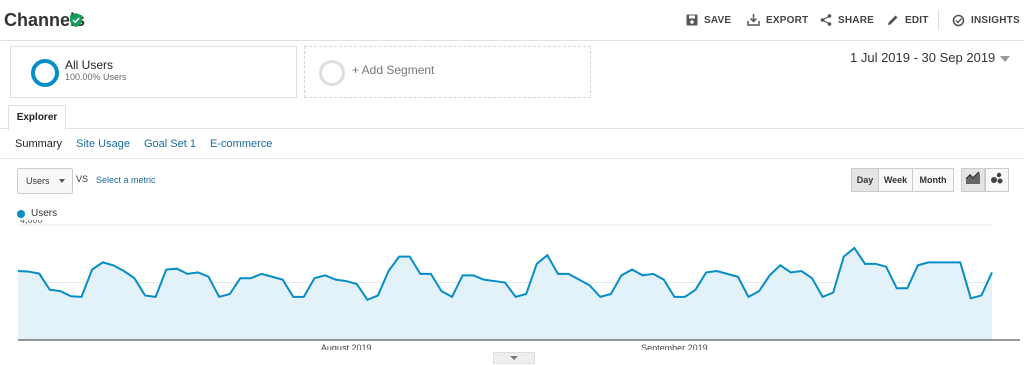 The width and height of the screenshot is (1024, 365). Describe the element at coordinates (89, 65) in the screenshot. I see `segment-title: All Users` at that location.